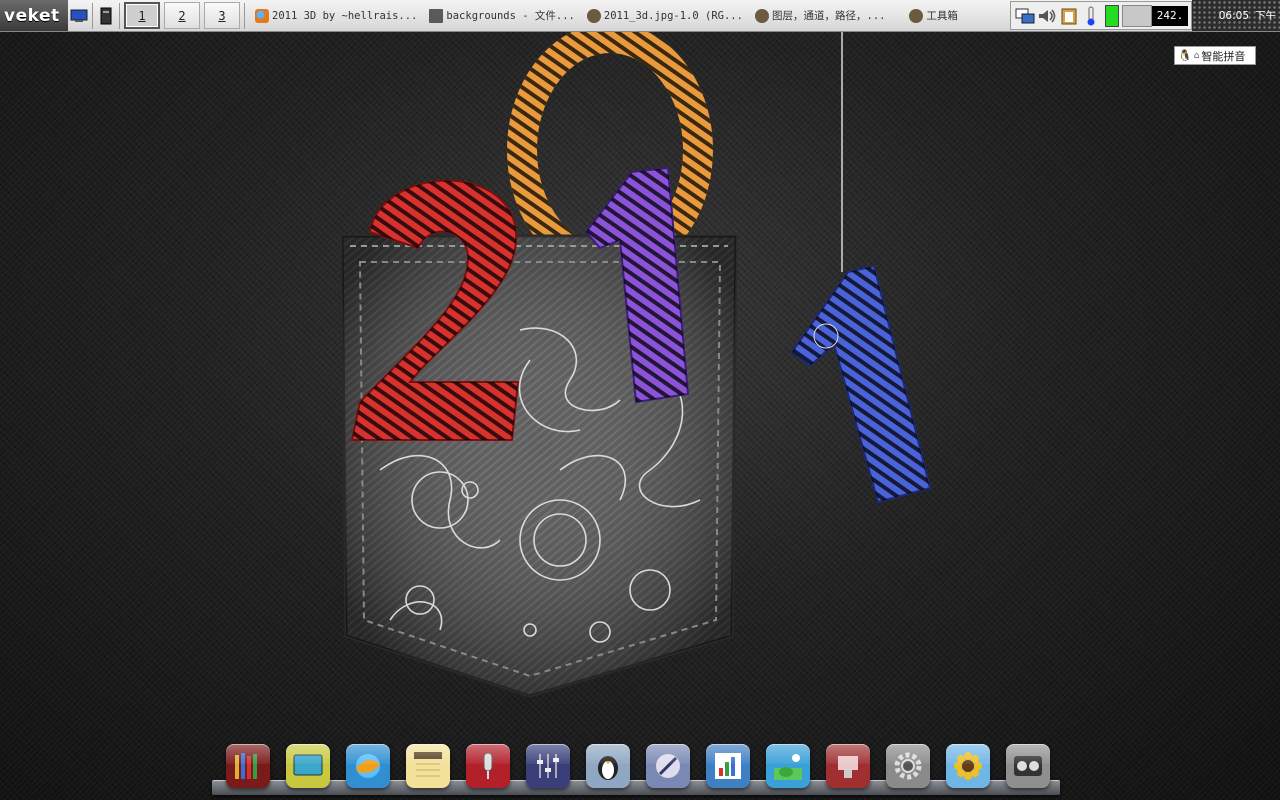 This screenshot has width=1280, height=800. What do you see at coordinates (142, 15) in the screenshot?
I see `workspace-1-button: 1` at bounding box center [142, 15].